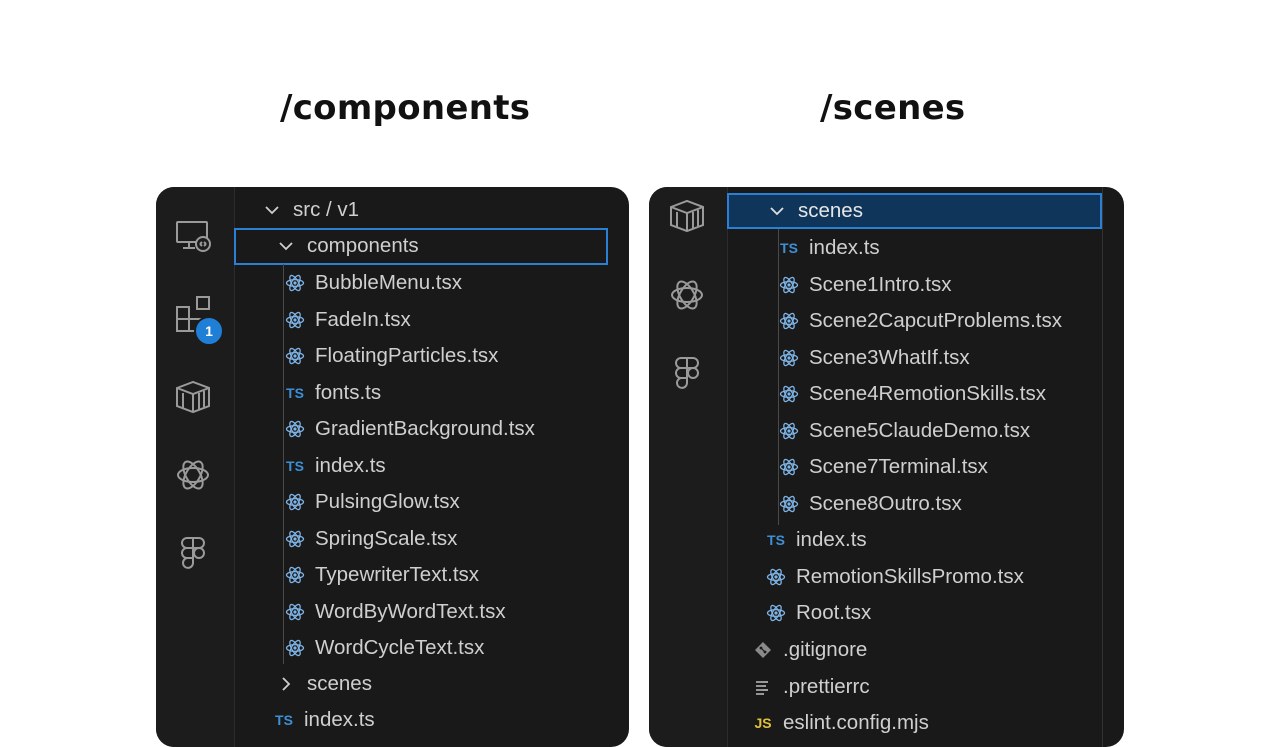  I want to click on tree-label: Scene1Intro.tsx, so click(880, 284).